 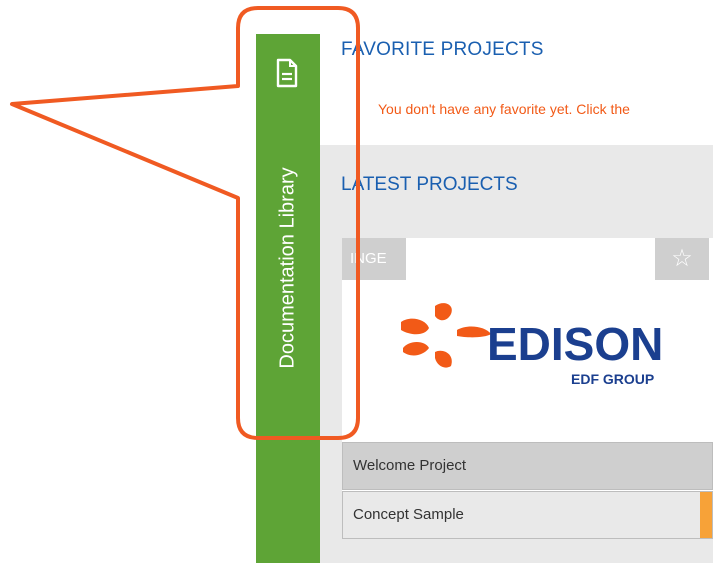 I want to click on latest-projects-heading: LATEST PROJECTS, so click(x=429, y=184).